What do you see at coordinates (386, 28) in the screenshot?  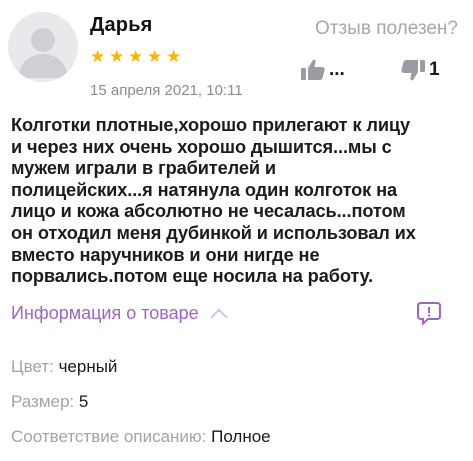 I see `helpful-question: Отзыв полезен?` at bounding box center [386, 28].